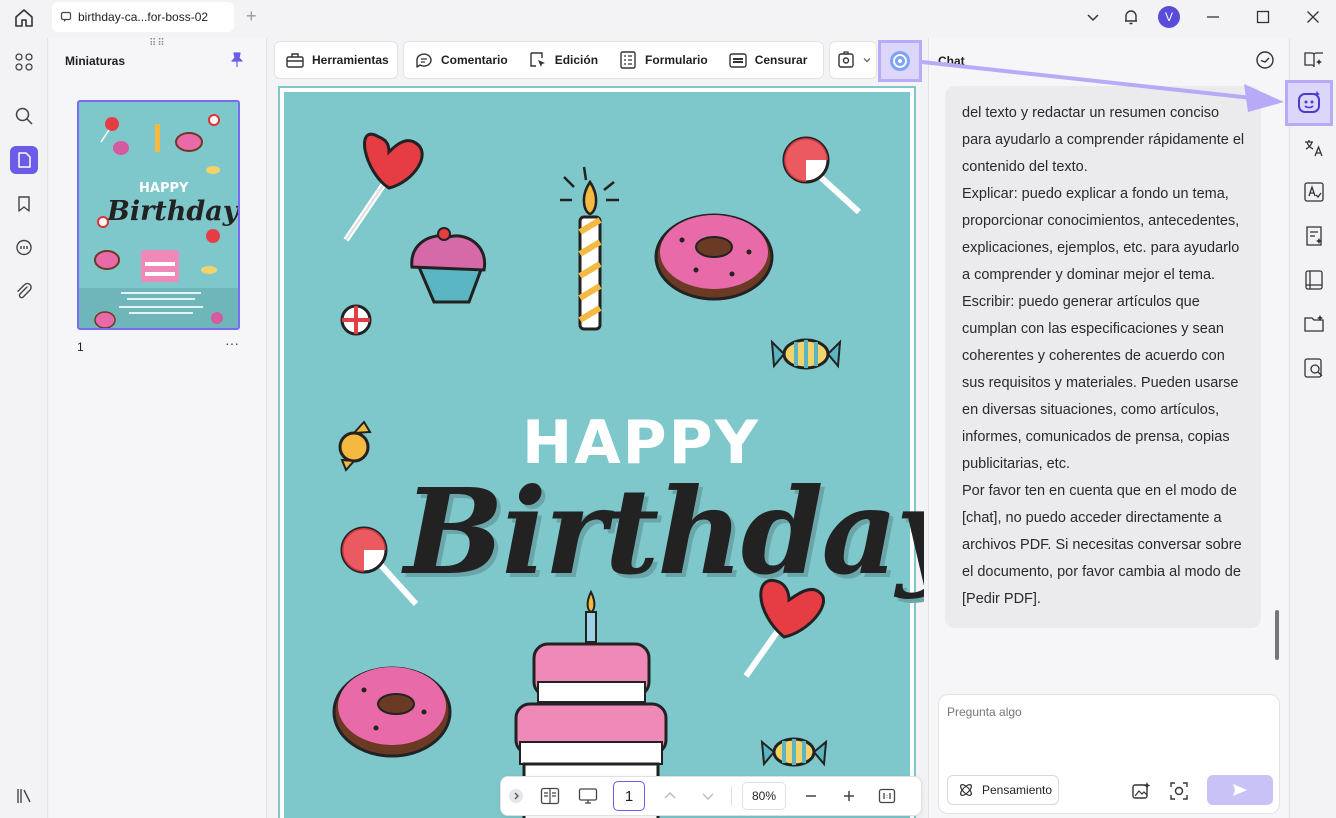 This screenshot has width=1336, height=818. Describe the element at coordinates (1141, 791) in the screenshot. I see `image-sparkle-icon` at that location.